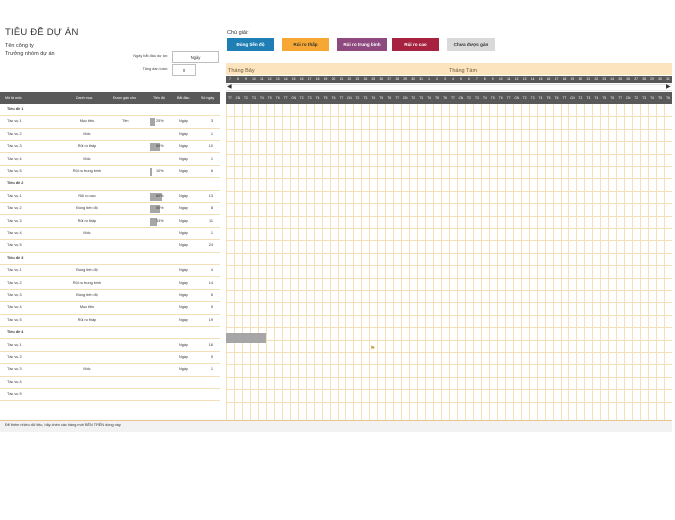 This screenshot has height=520, width=675. I want to click on section-heading: Tiêu đề 3, so click(110, 259).